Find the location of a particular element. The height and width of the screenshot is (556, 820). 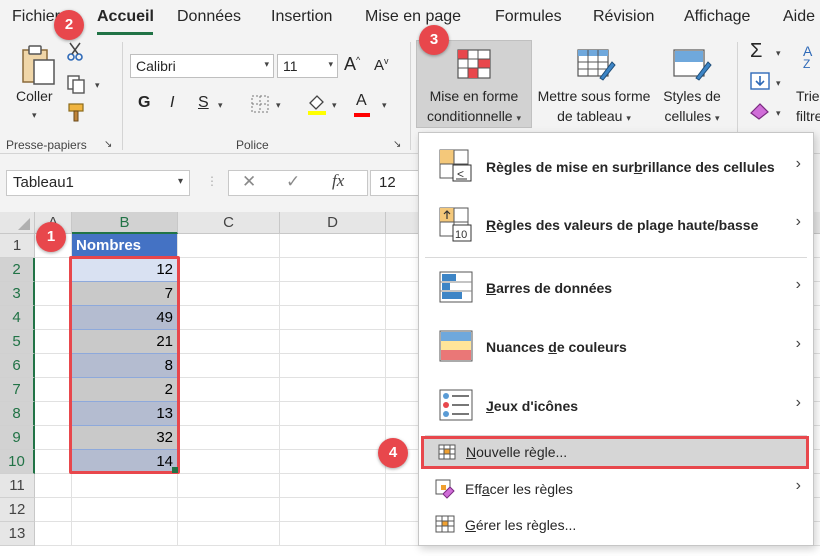

row-header-10: 10 is located at coordinates (17, 462).